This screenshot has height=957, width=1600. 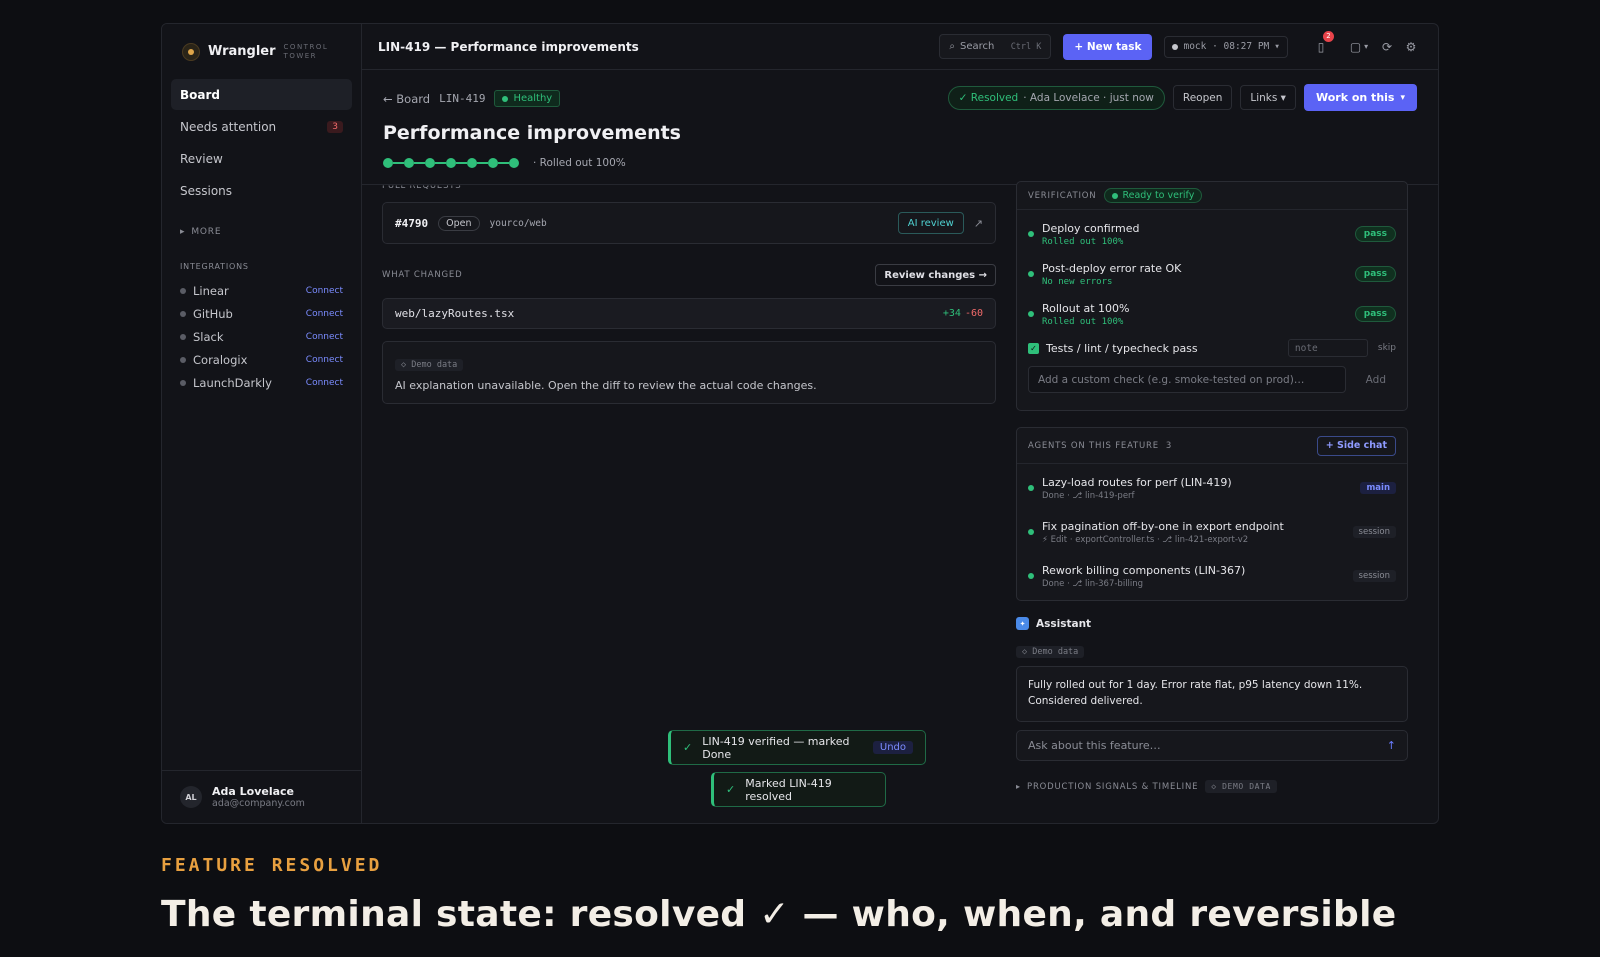 I want to click on breadcrumb: ← Board LIN-419 Healthy, so click(x=472, y=98).